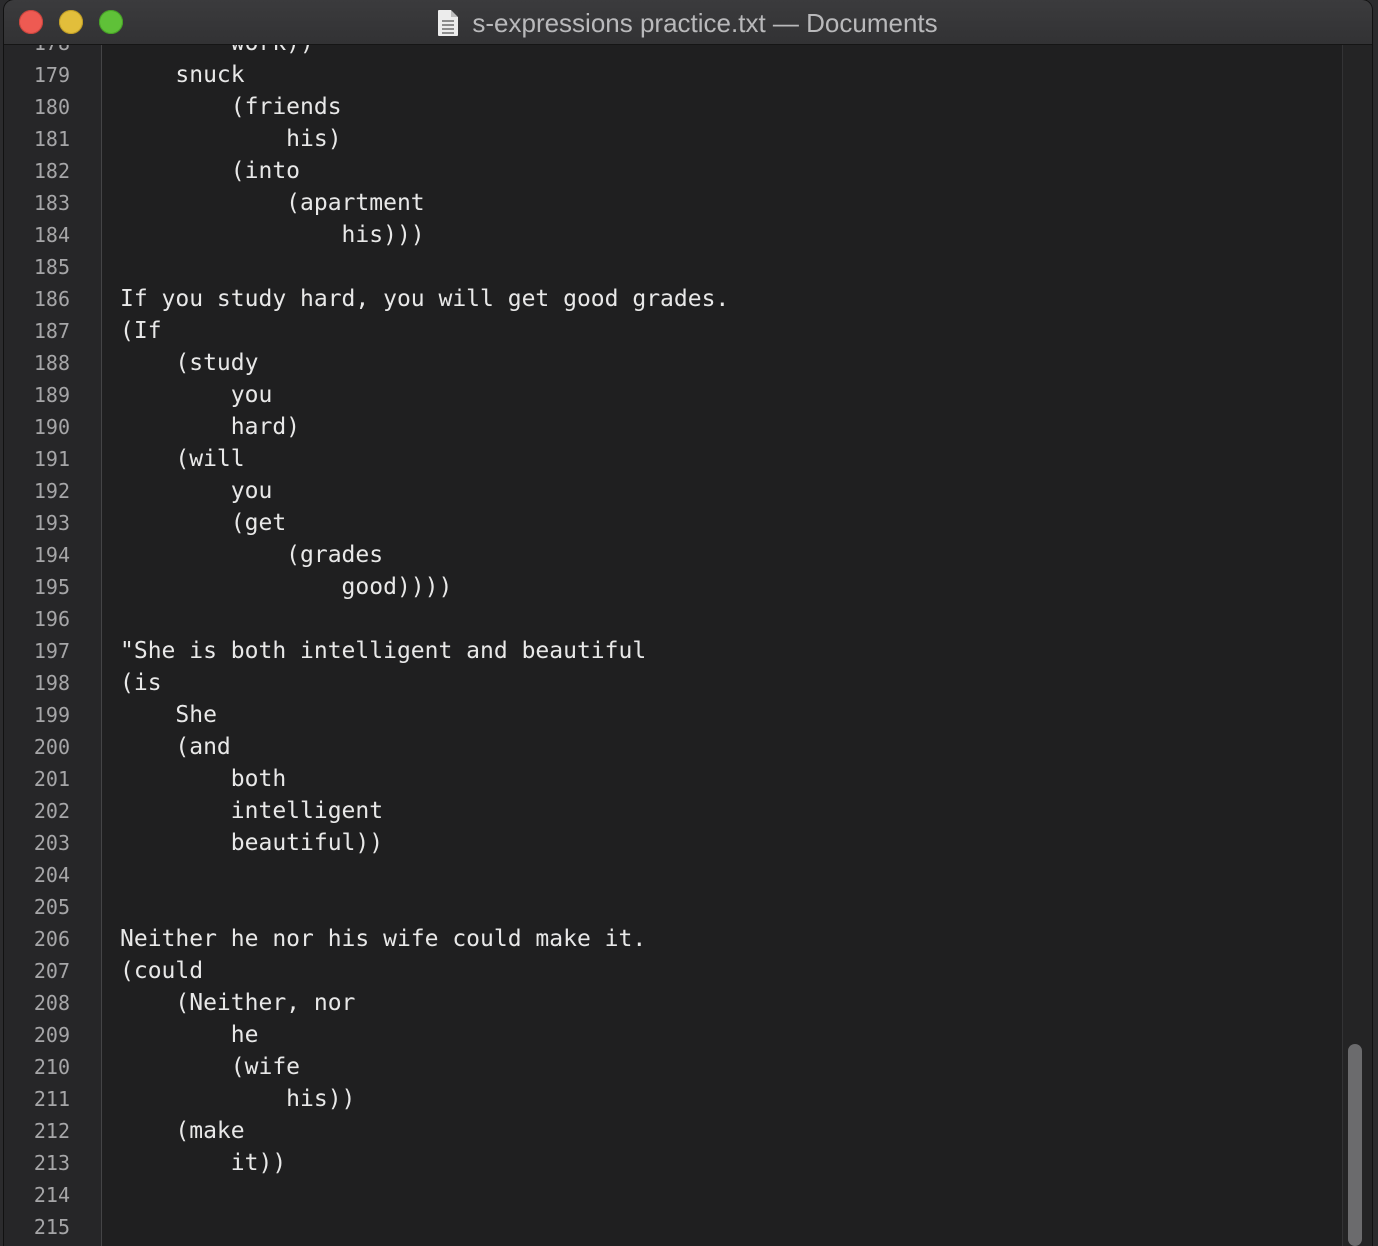 The image size is (1378, 1246). Describe the element at coordinates (721, 75) in the screenshot. I see `text-line: snuck` at that location.